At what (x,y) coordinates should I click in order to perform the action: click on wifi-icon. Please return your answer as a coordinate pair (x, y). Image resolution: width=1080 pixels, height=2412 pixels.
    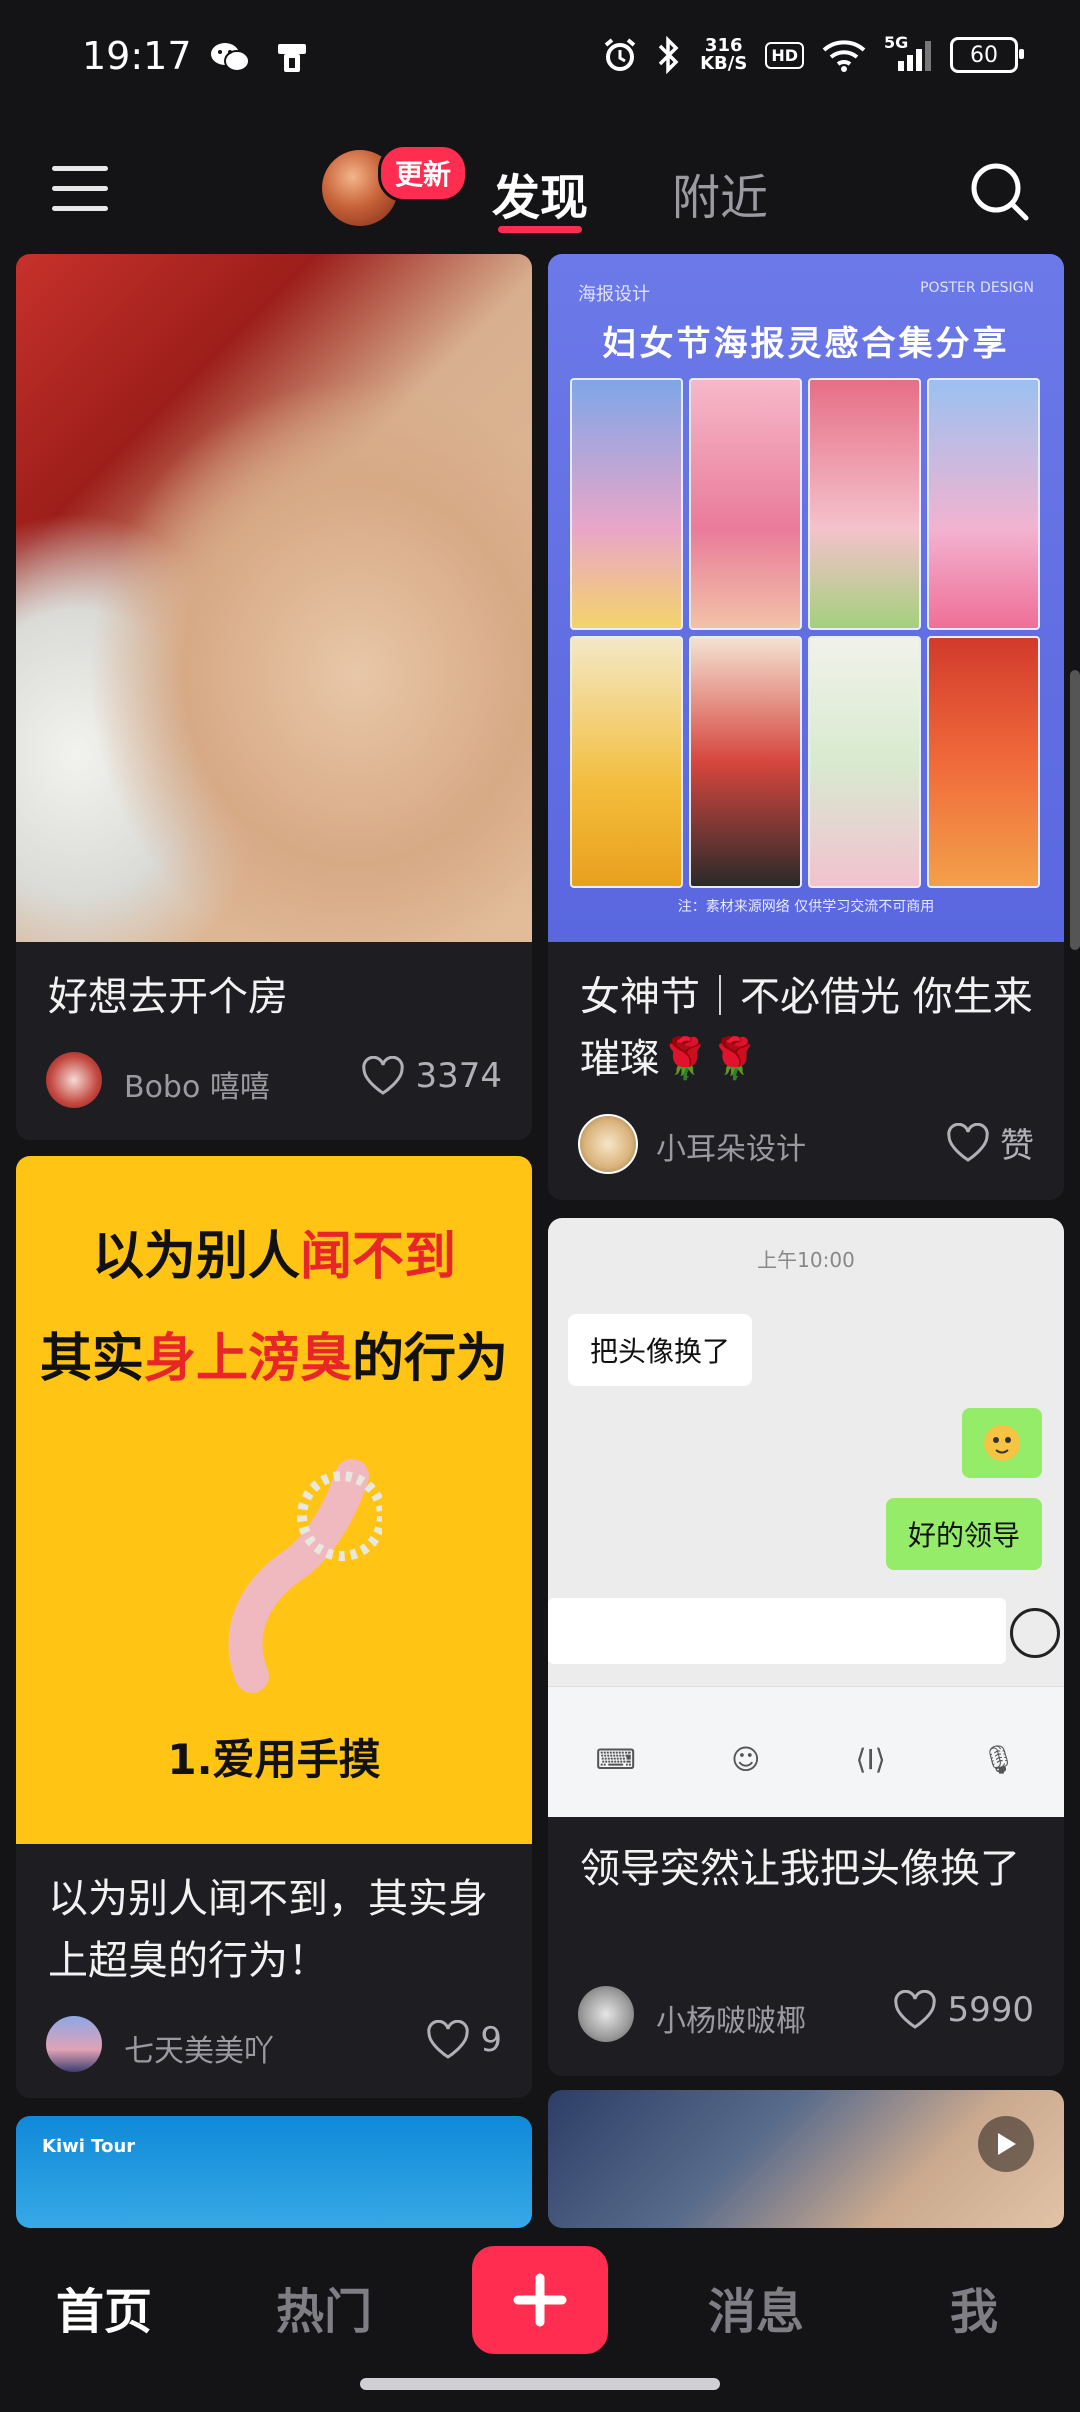
    Looking at the image, I should click on (844, 56).